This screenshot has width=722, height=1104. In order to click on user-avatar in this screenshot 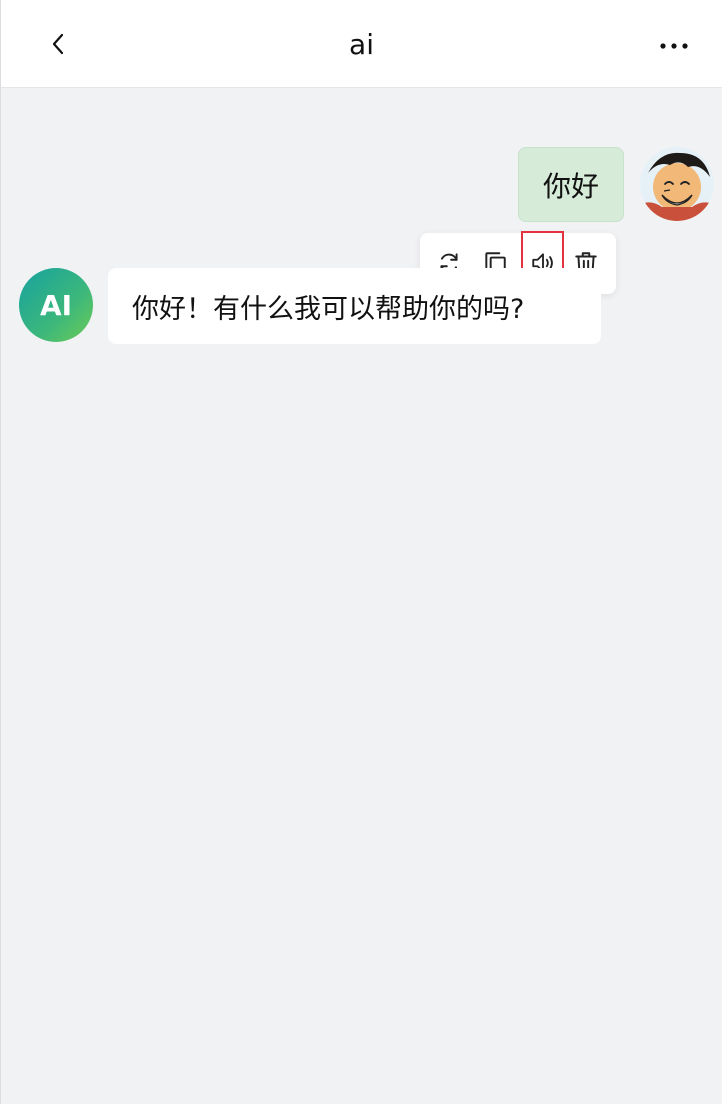, I will do `click(677, 184)`.